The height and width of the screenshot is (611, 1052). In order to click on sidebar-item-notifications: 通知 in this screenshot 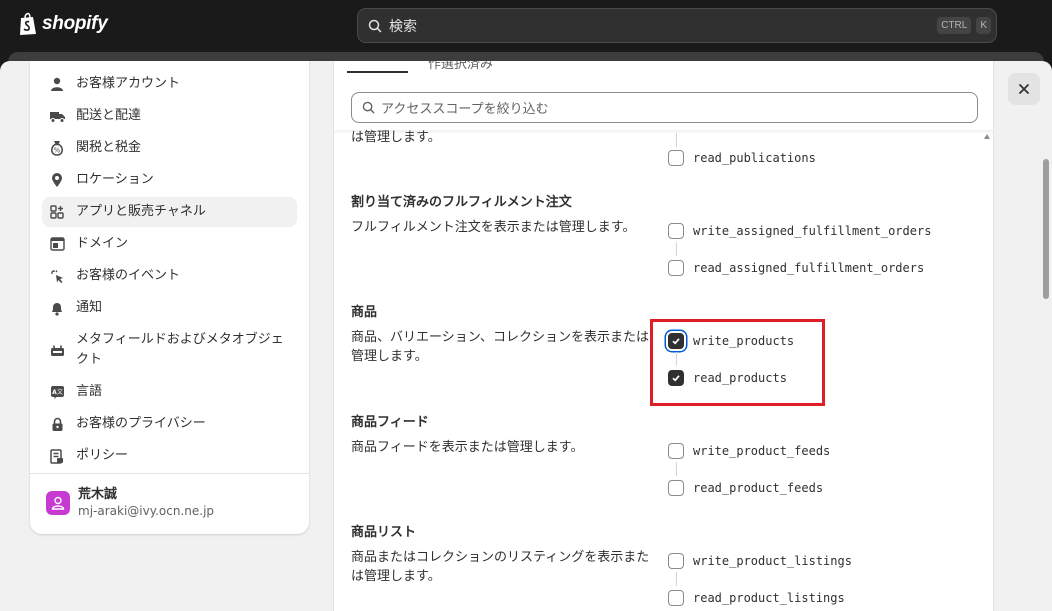, I will do `click(169, 308)`.